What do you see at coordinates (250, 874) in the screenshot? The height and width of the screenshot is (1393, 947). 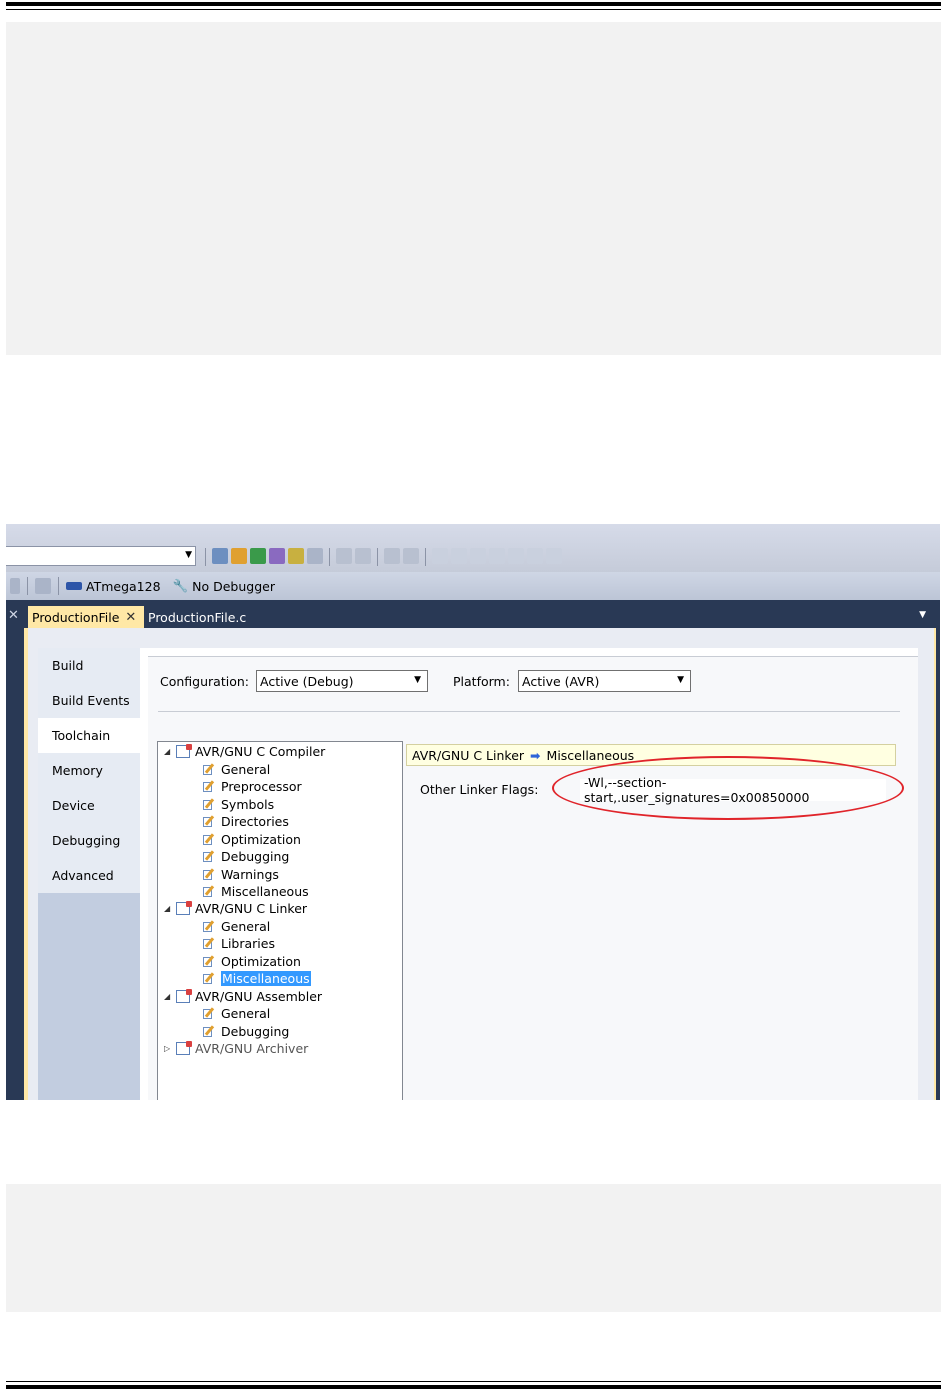 I see `tree-label: Warnings` at bounding box center [250, 874].